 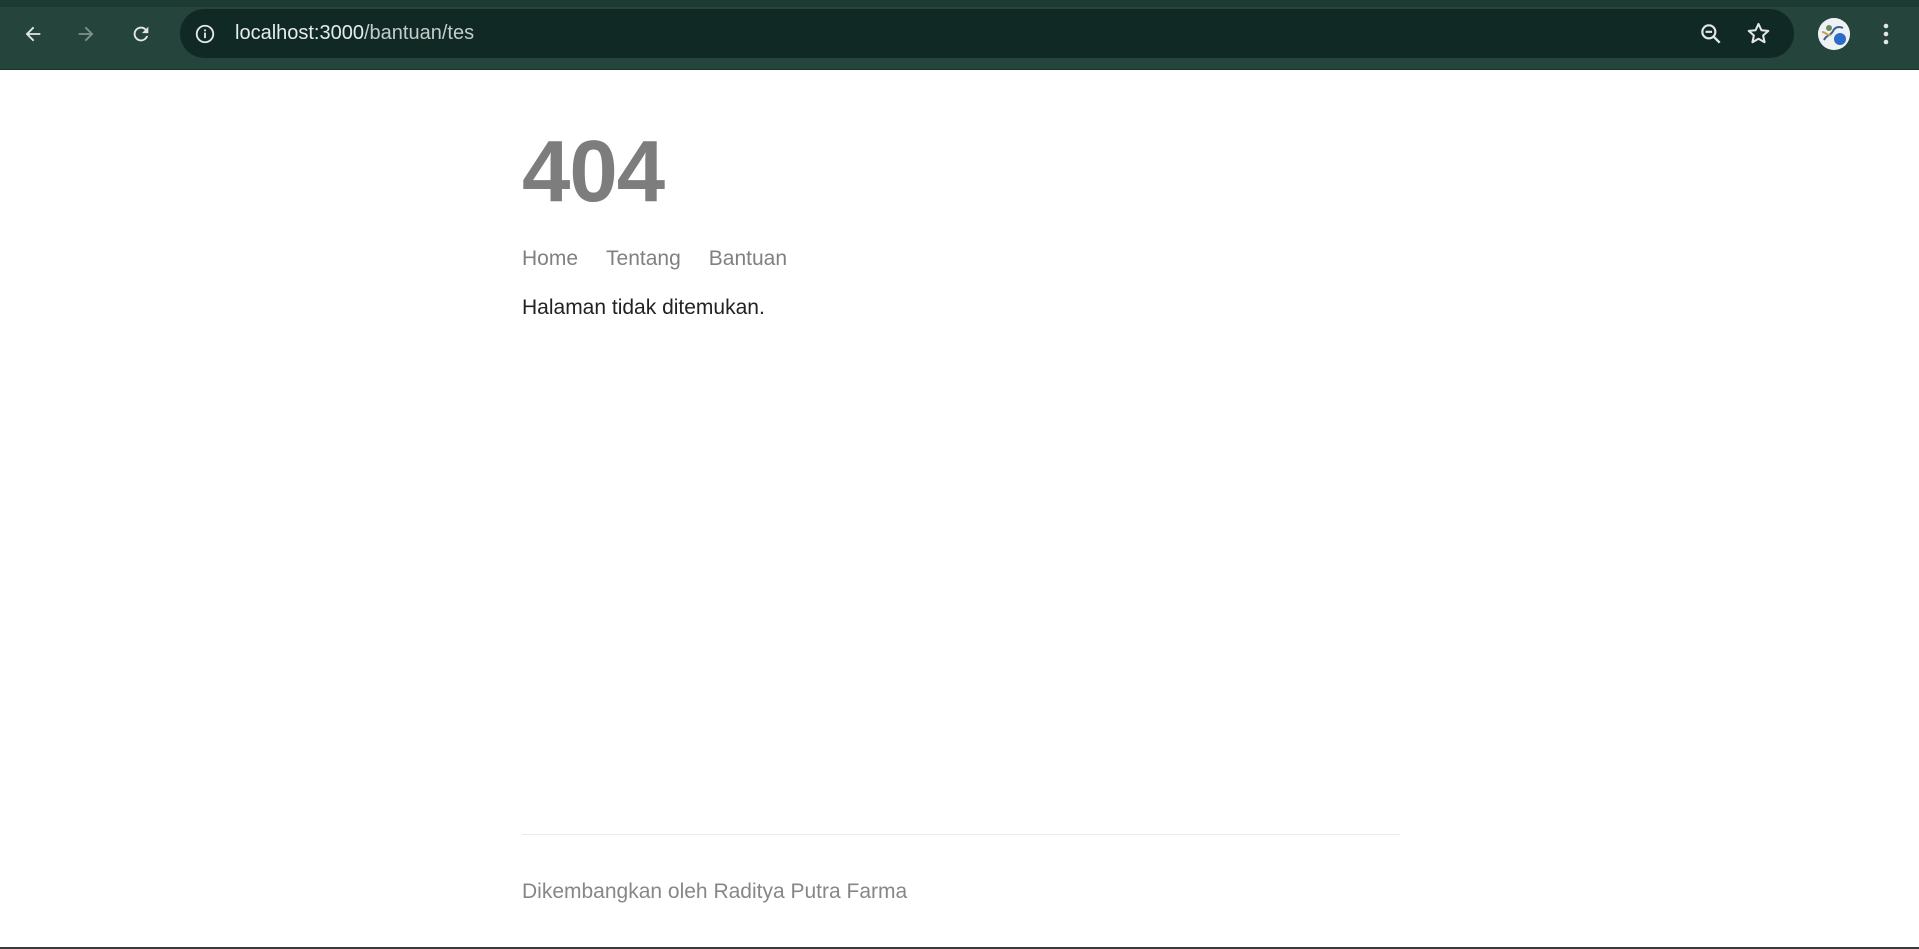 I want to click on reload-button, so click(x=141, y=34).